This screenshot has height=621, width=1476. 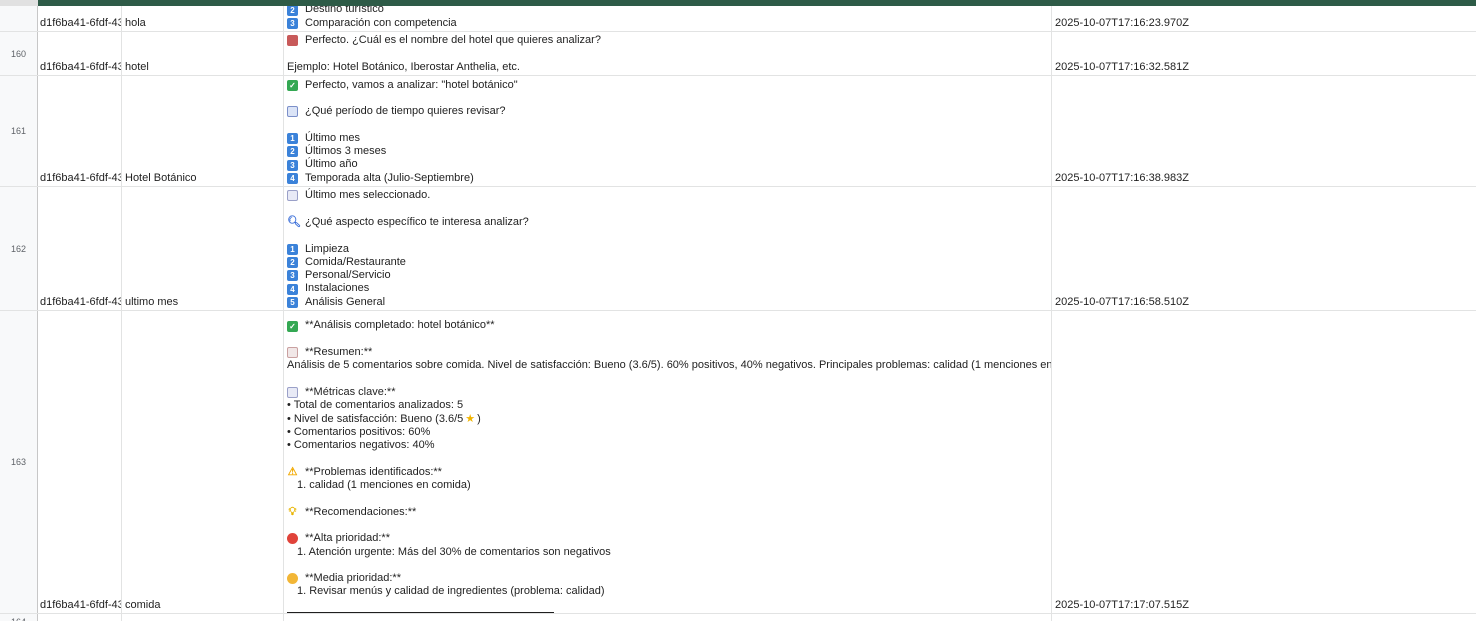 I want to click on magnifier-icon: 🔍︎, so click(x=294, y=222).